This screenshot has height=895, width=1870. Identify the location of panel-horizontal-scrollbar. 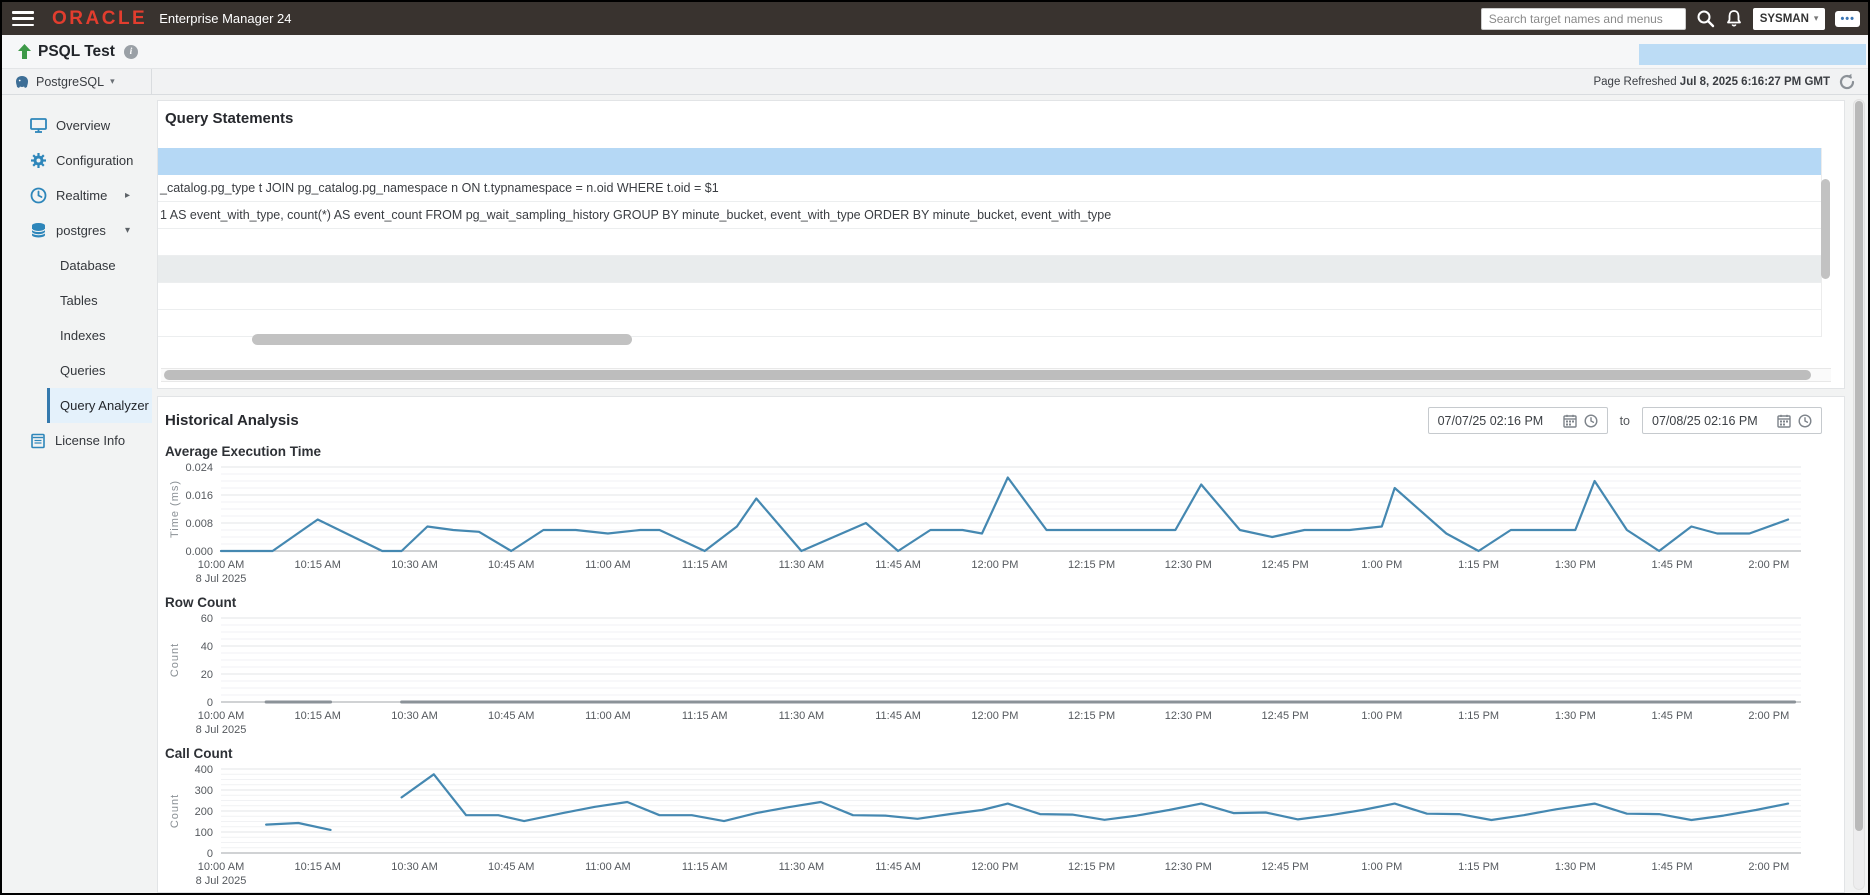
(996, 375).